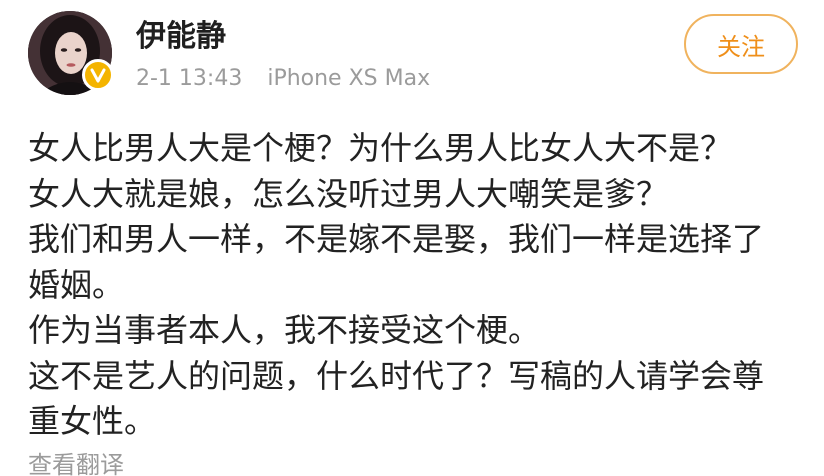  What do you see at coordinates (76, 462) in the screenshot?
I see `view-translation-link: 查看翻译` at bounding box center [76, 462].